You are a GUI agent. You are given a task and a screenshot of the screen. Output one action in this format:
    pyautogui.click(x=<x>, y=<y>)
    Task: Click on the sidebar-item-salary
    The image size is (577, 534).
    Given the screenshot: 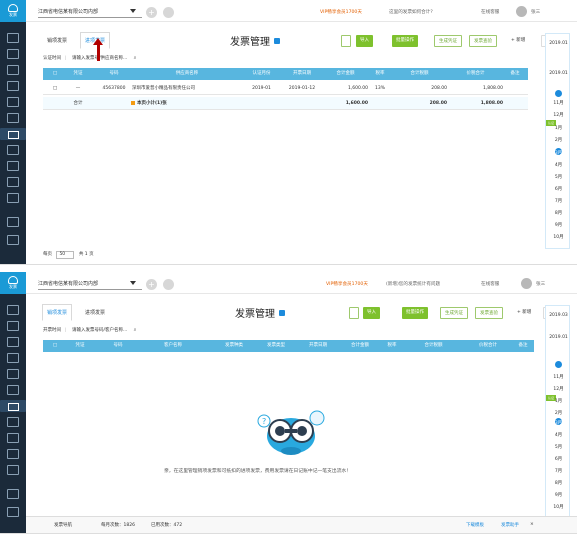 What is the action you would take?
    pyautogui.click(x=13, y=118)
    